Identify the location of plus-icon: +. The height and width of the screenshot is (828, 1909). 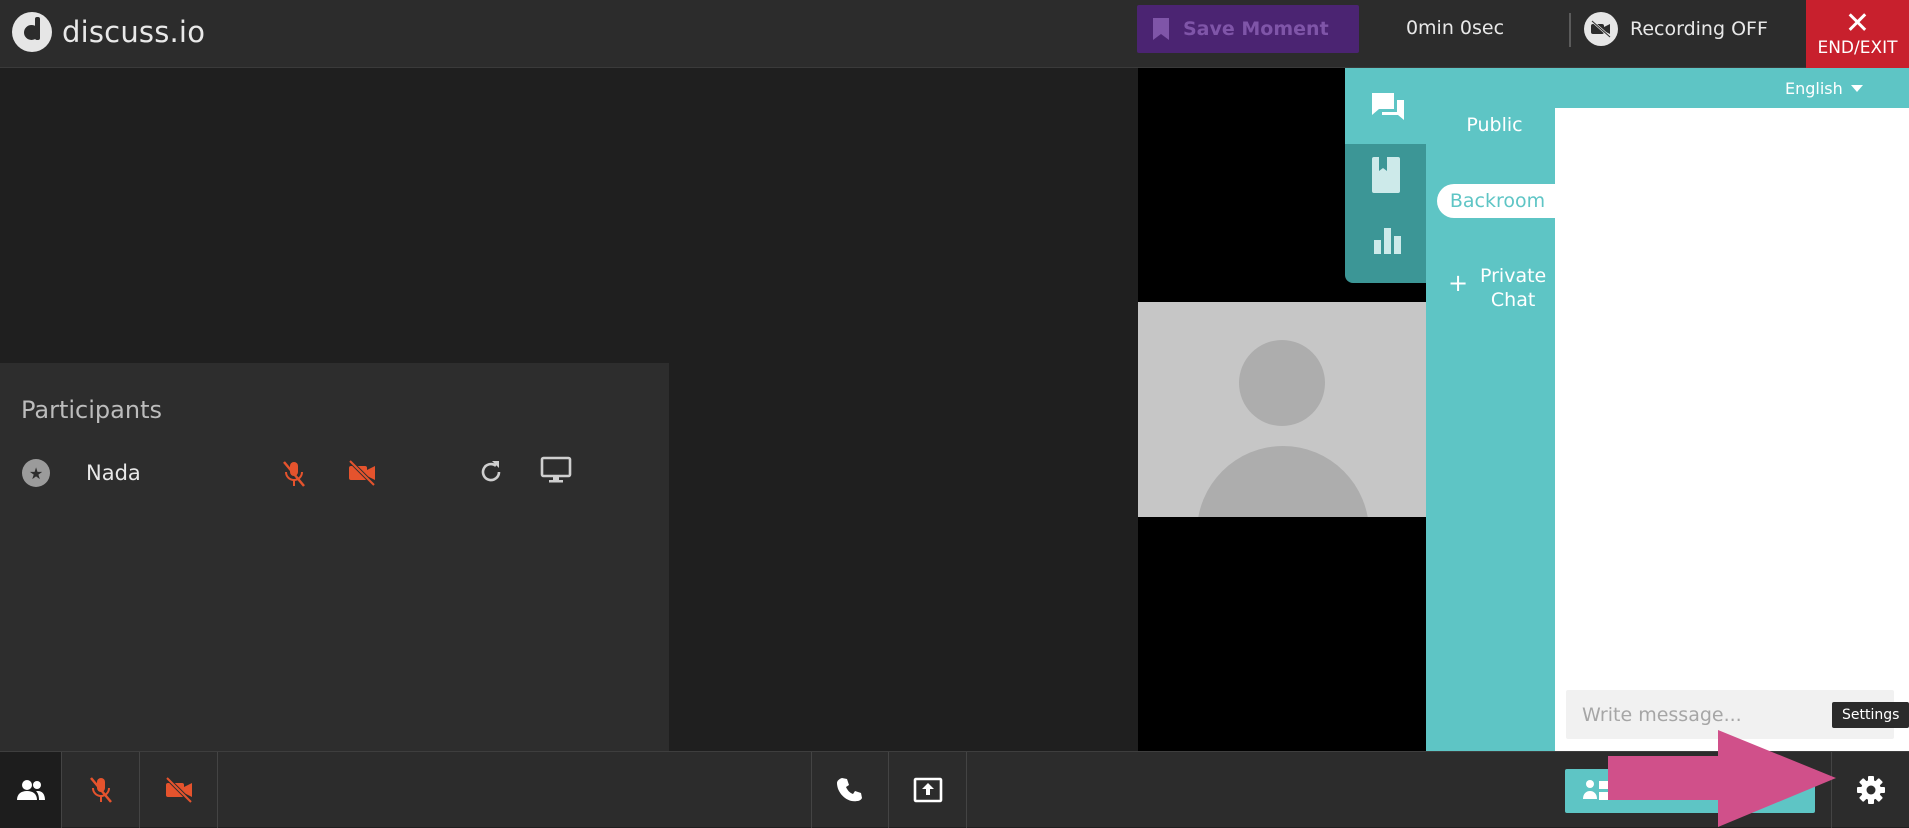
(1458, 283).